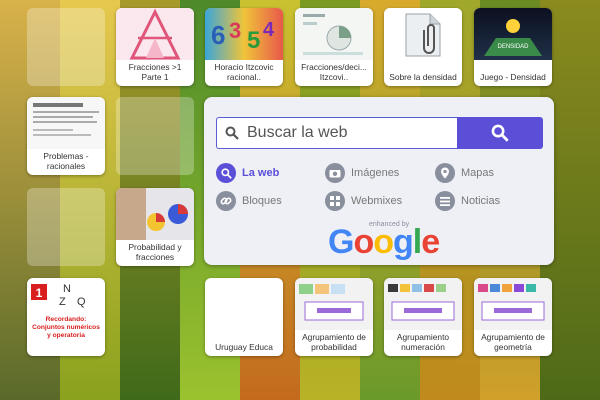 This screenshot has width=600, height=400. Describe the element at coordinates (218, 35) in the screenshot. I see `svg-text: 6` at that location.